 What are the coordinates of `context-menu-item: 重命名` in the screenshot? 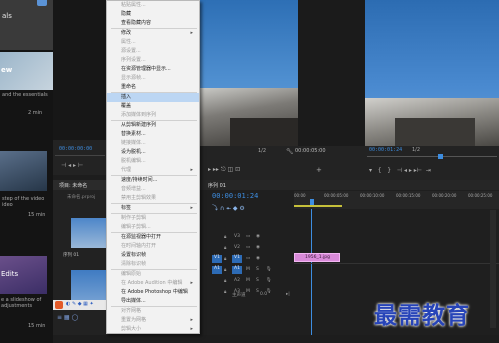 It's located at (153, 87).